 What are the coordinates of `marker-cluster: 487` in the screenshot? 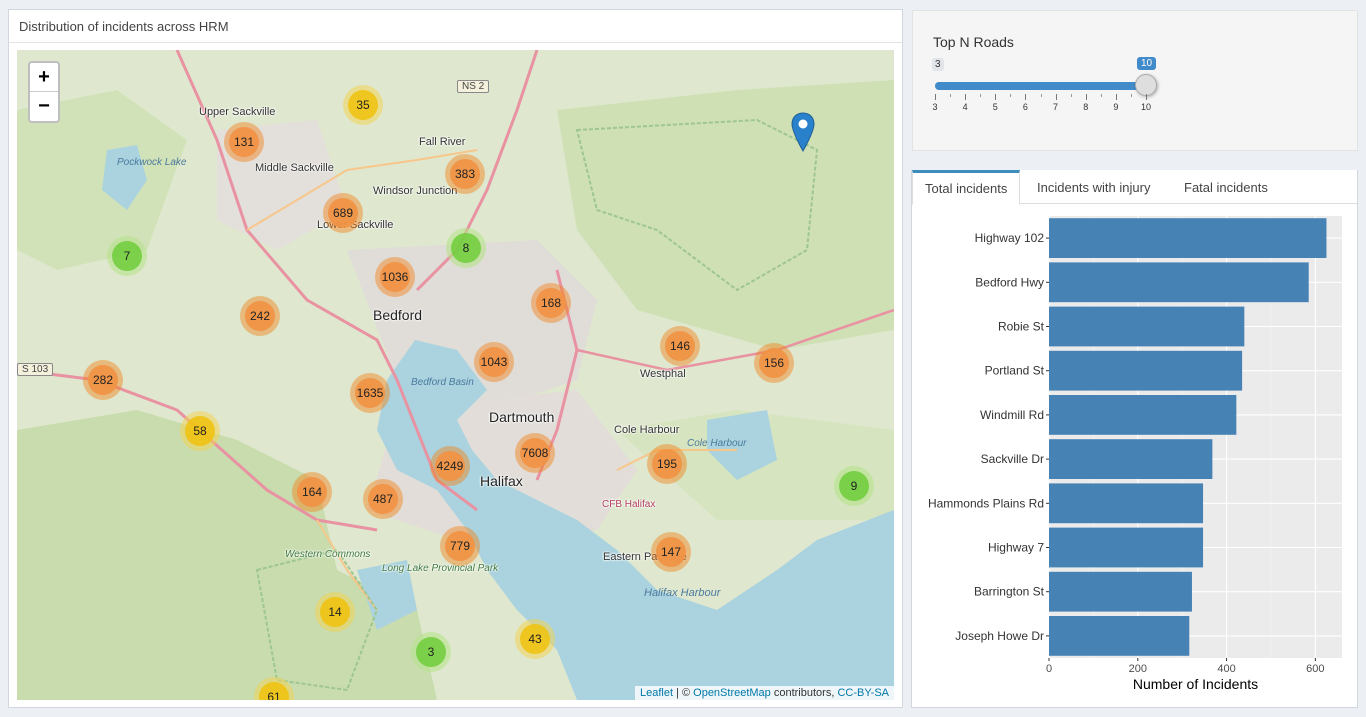 It's located at (383, 499).